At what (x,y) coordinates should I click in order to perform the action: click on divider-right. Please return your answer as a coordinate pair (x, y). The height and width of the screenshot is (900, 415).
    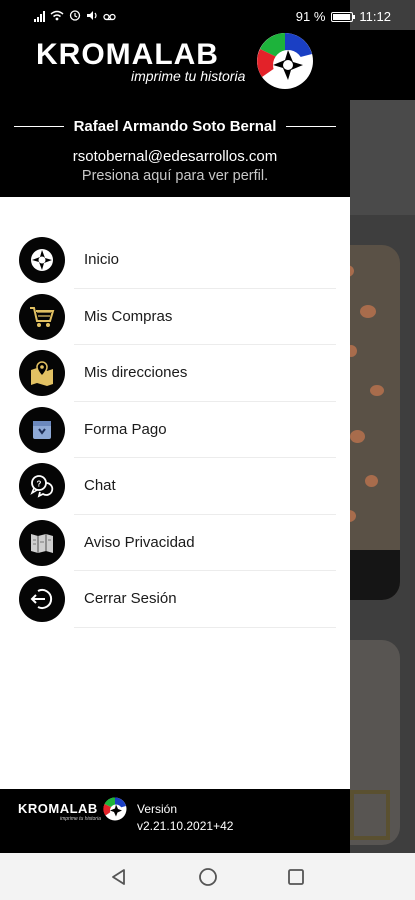
    Looking at the image, I should click on (311, 126).